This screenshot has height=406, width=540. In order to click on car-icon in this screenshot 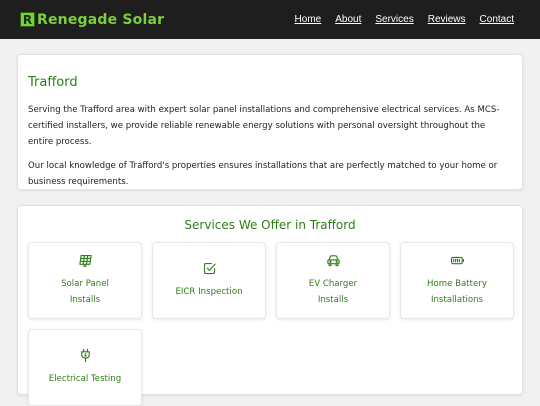, I will do `click(333, 261)`.